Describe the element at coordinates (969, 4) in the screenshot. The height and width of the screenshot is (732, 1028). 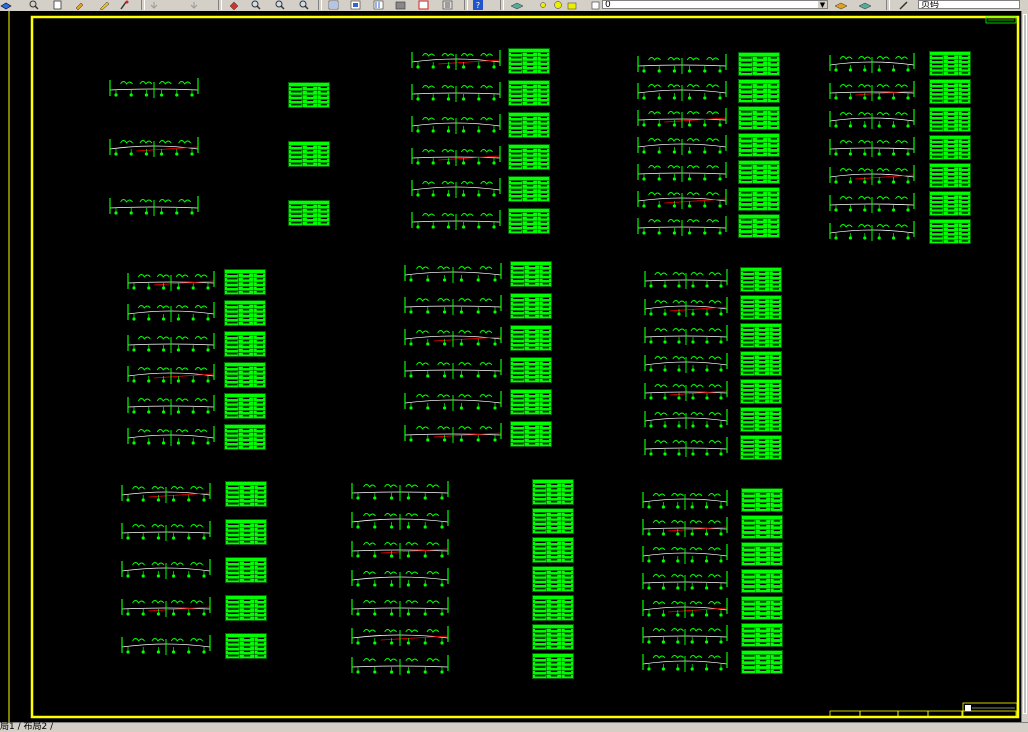
I see `text-style-combo: 页码` at that location.